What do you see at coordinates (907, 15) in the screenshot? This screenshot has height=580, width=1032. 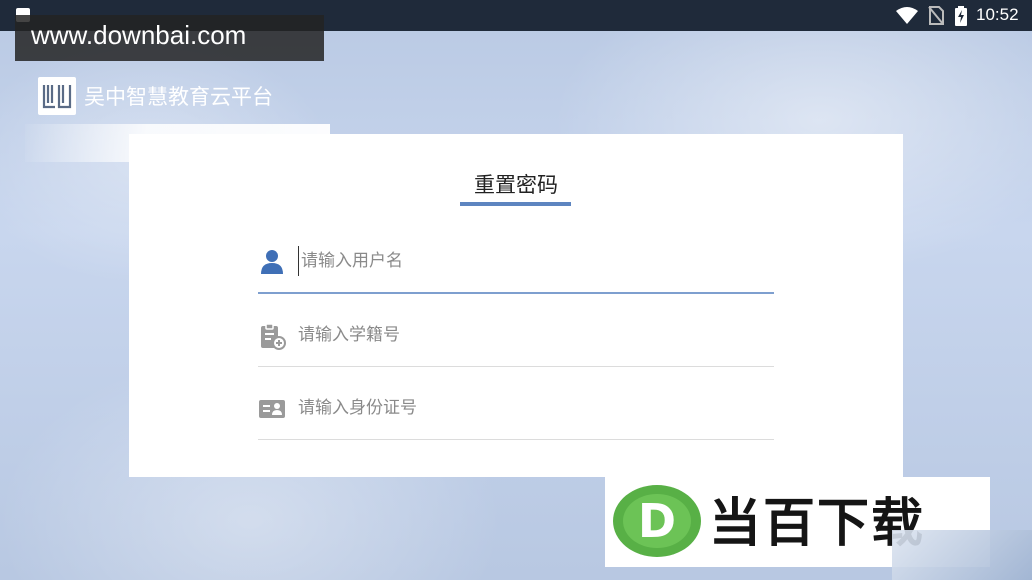 I see `wifi-icon` at bounding box center [907, 15].